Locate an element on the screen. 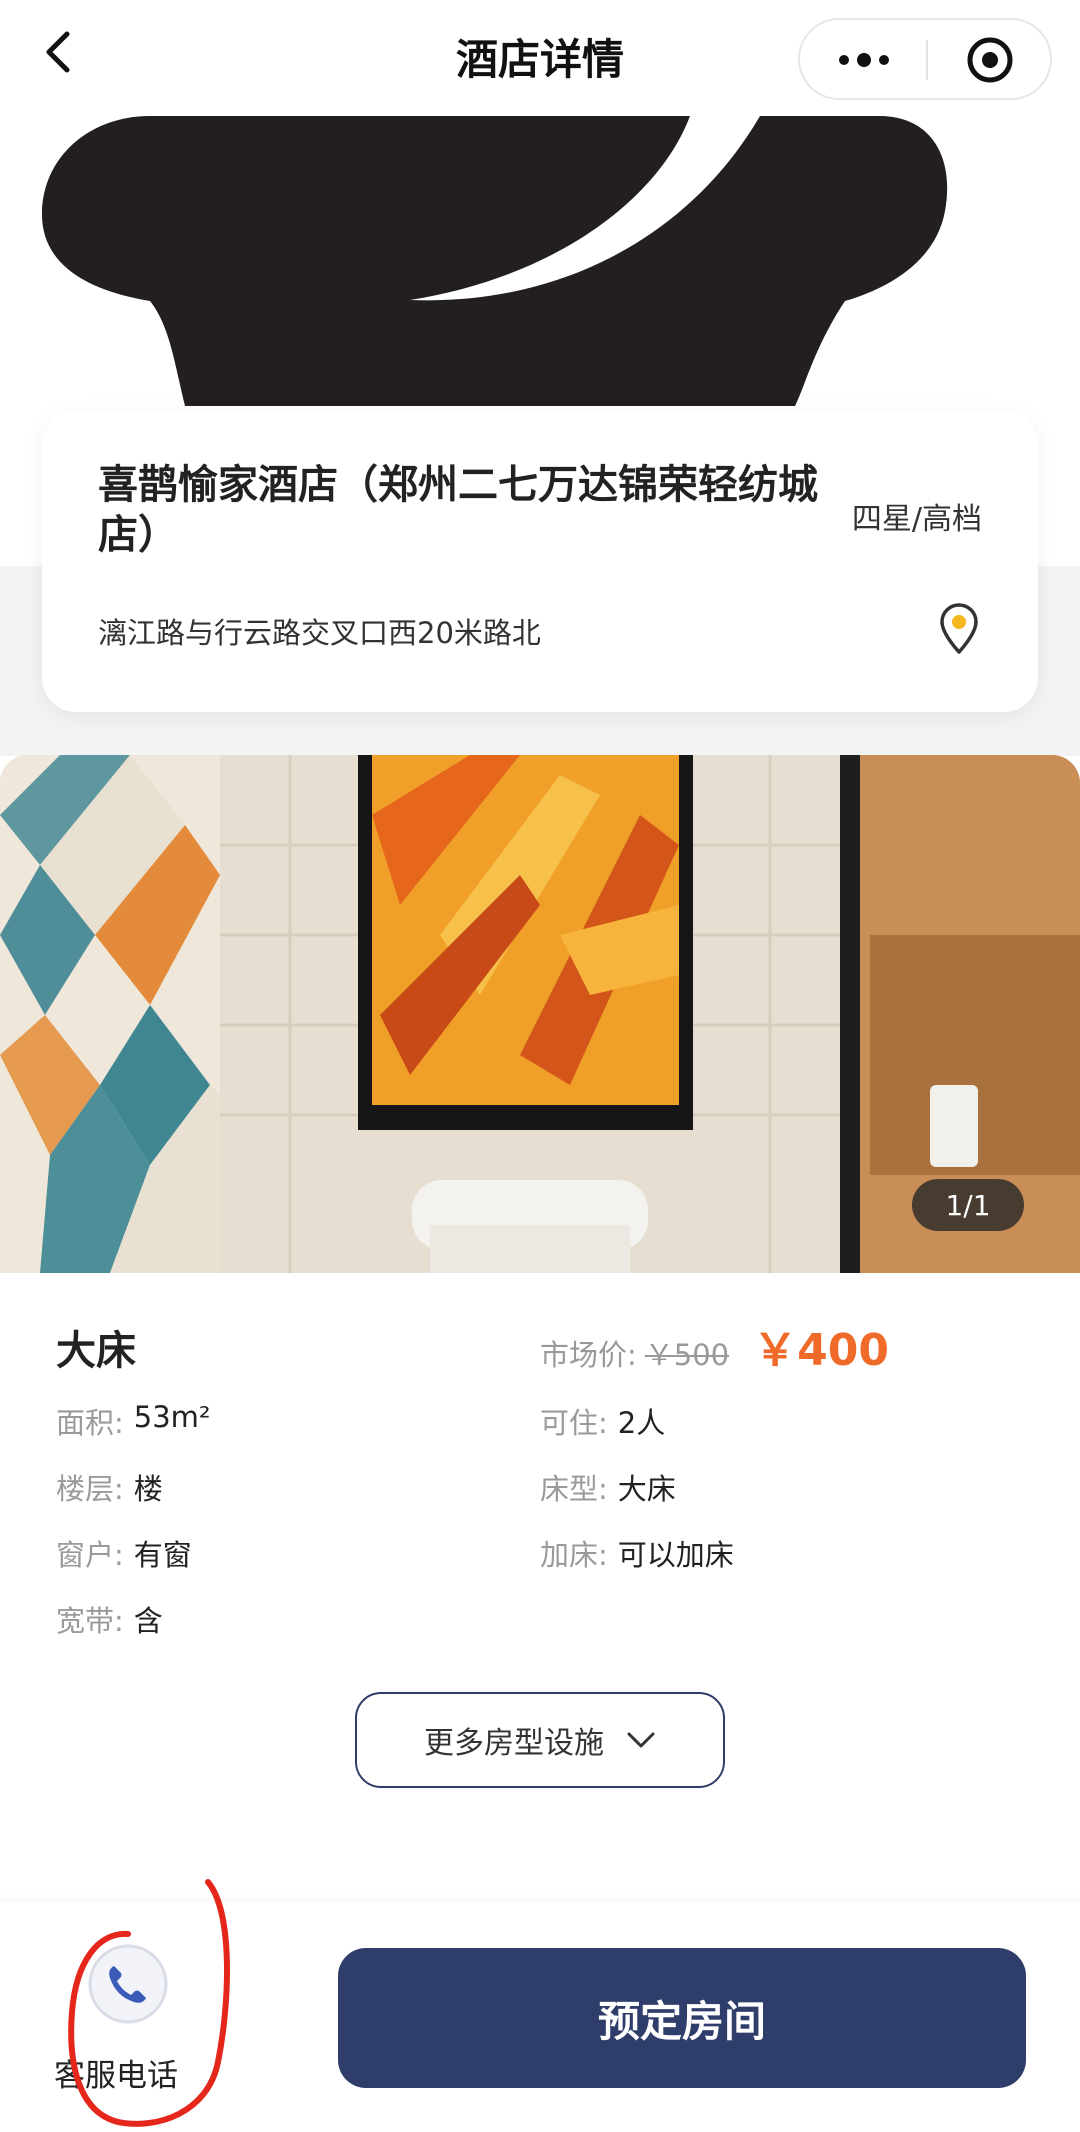 The height and width of the screenshot is (2132, 1080). attribute-value: 大床 is located at coordinates (646, 1489).